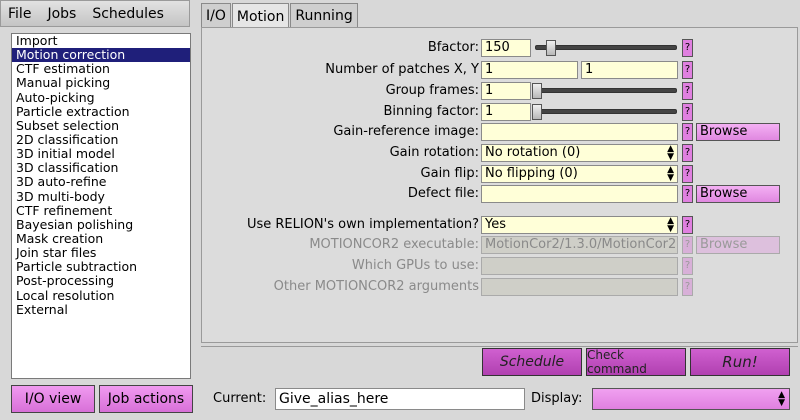 The width and height of the screenshot is (800, 420). What do you see at coordinates (101, 238) in the screenshot?
I see `job-type-item: Mask creation` at bounding box center [101, 238].